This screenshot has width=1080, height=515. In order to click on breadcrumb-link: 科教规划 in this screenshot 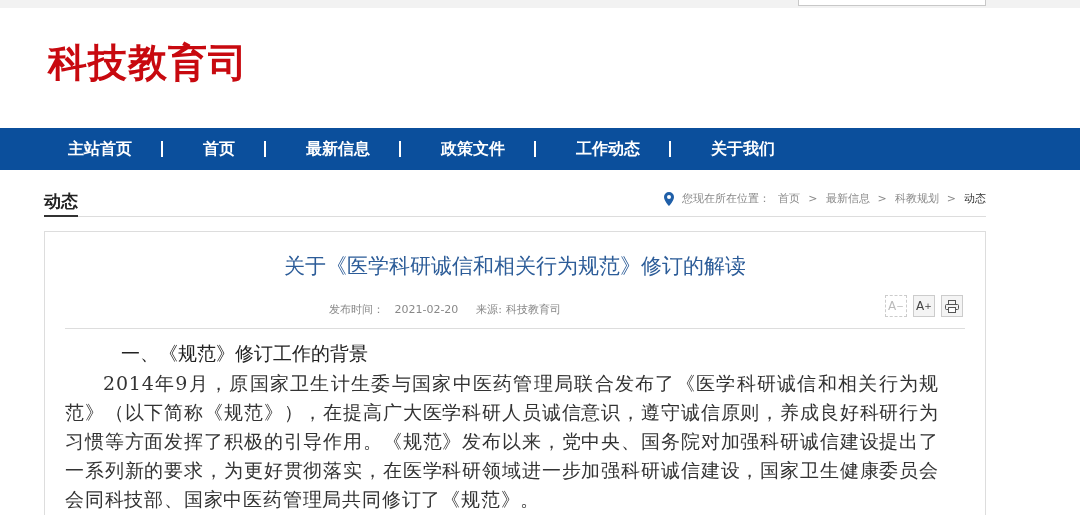, I will do `click(916, 198)`.